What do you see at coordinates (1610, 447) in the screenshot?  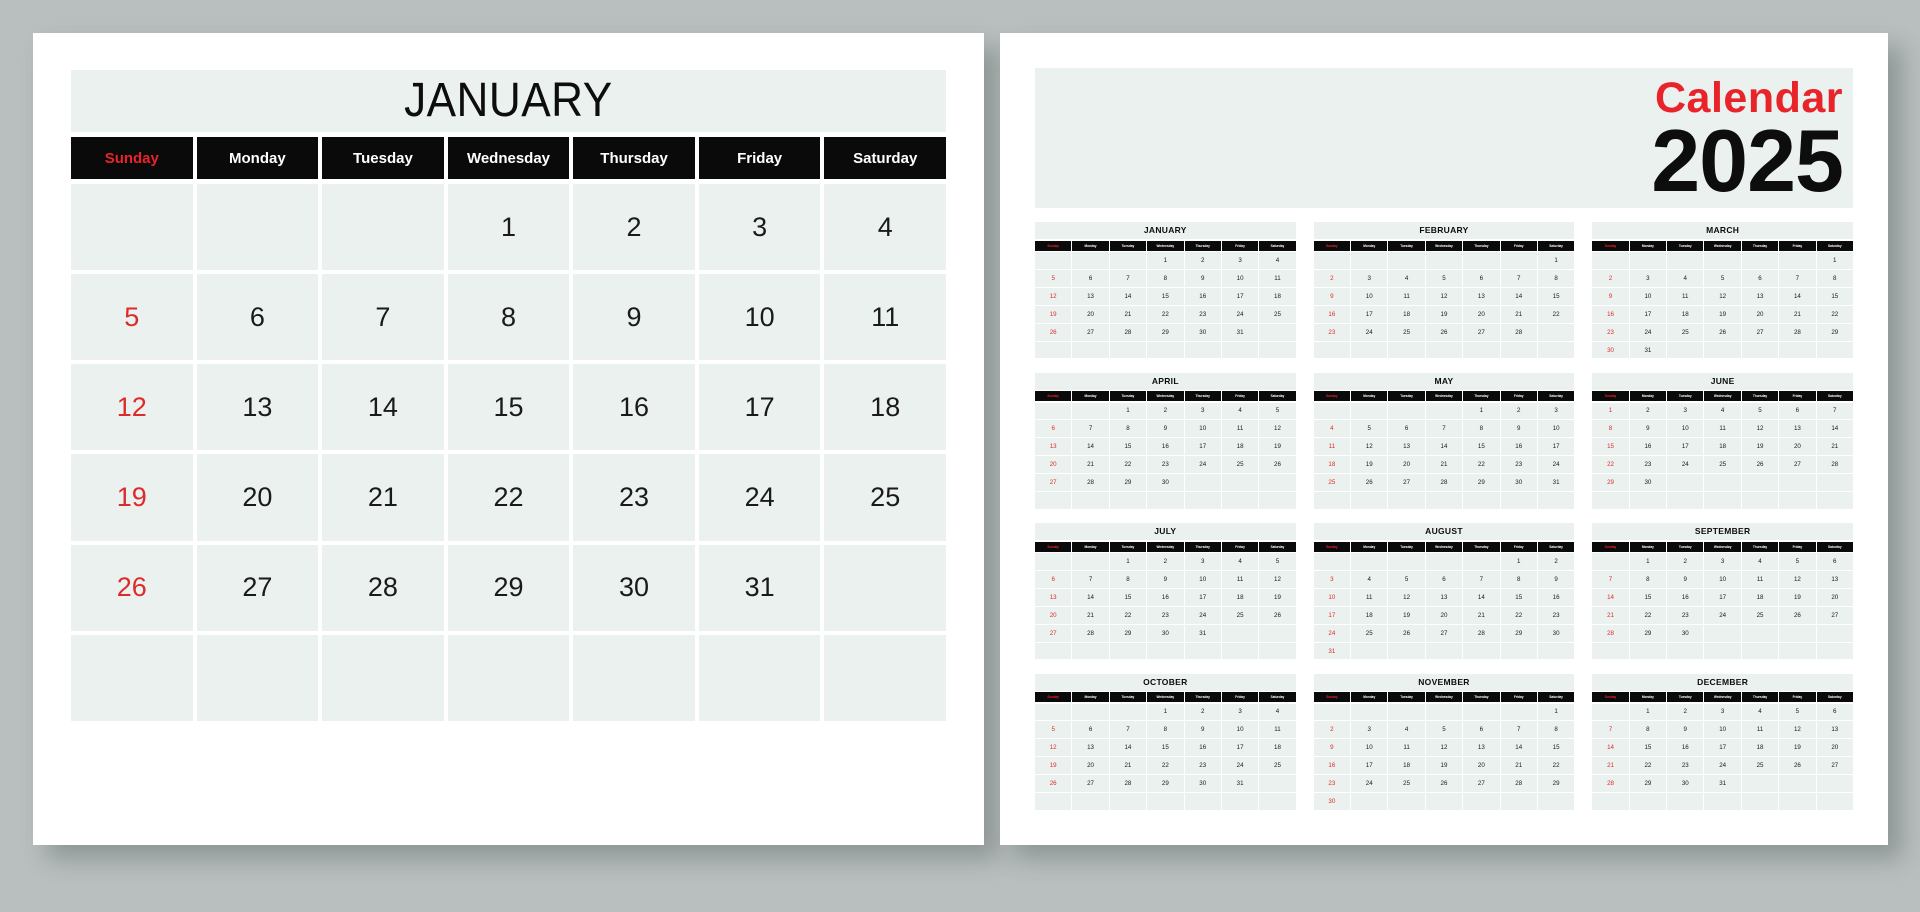 I see `mini-day-cell: 15` at bounding box center [1610, 447].